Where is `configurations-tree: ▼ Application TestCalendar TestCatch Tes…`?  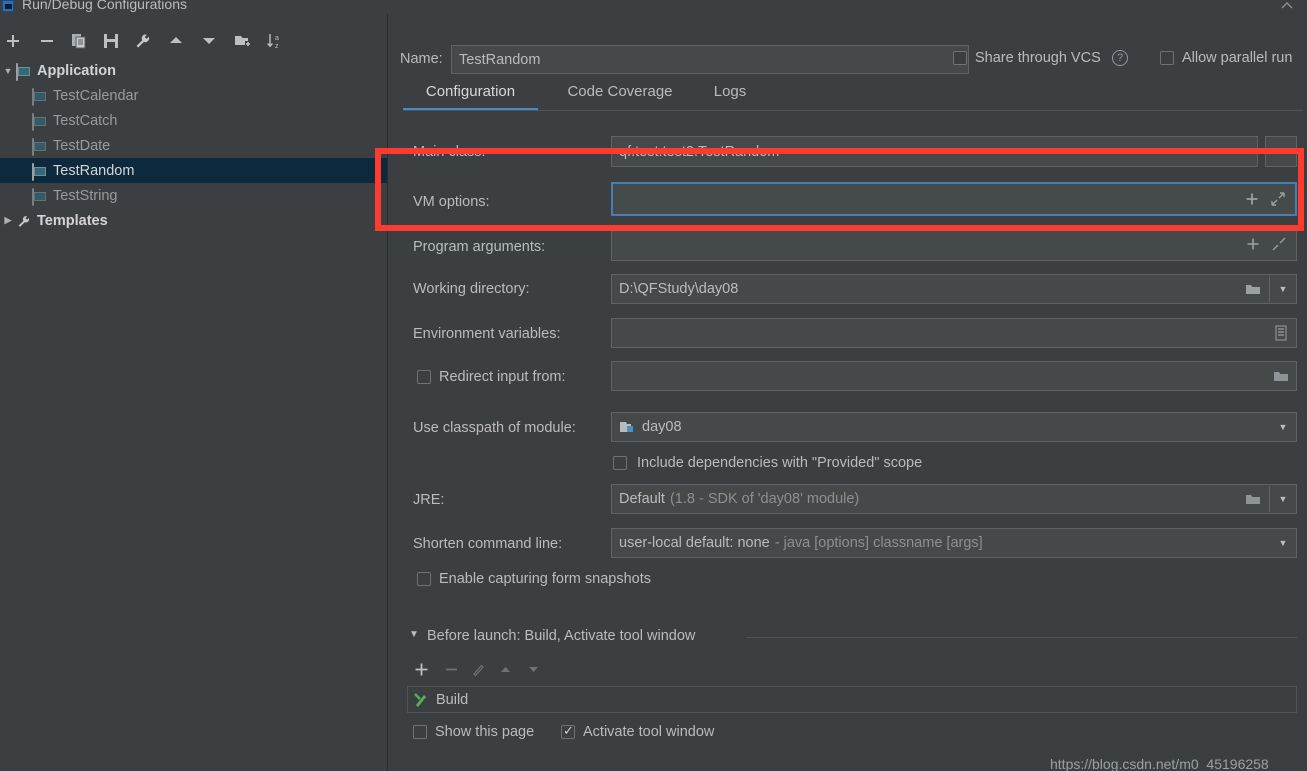
configurations-tree: ▼ Application TestCalendar TestCatch Tes… is located at coordinates (193, 143).